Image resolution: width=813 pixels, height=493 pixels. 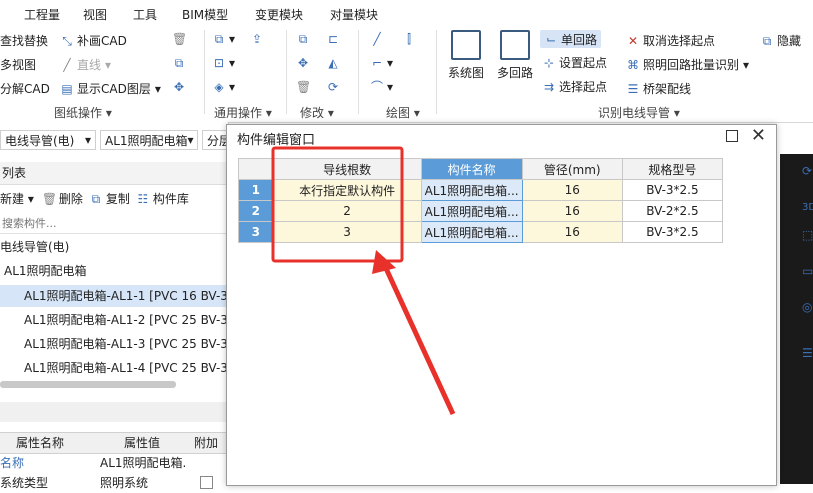 I want to click on annotation-arrow-shaft, so click(x=418, y=339).